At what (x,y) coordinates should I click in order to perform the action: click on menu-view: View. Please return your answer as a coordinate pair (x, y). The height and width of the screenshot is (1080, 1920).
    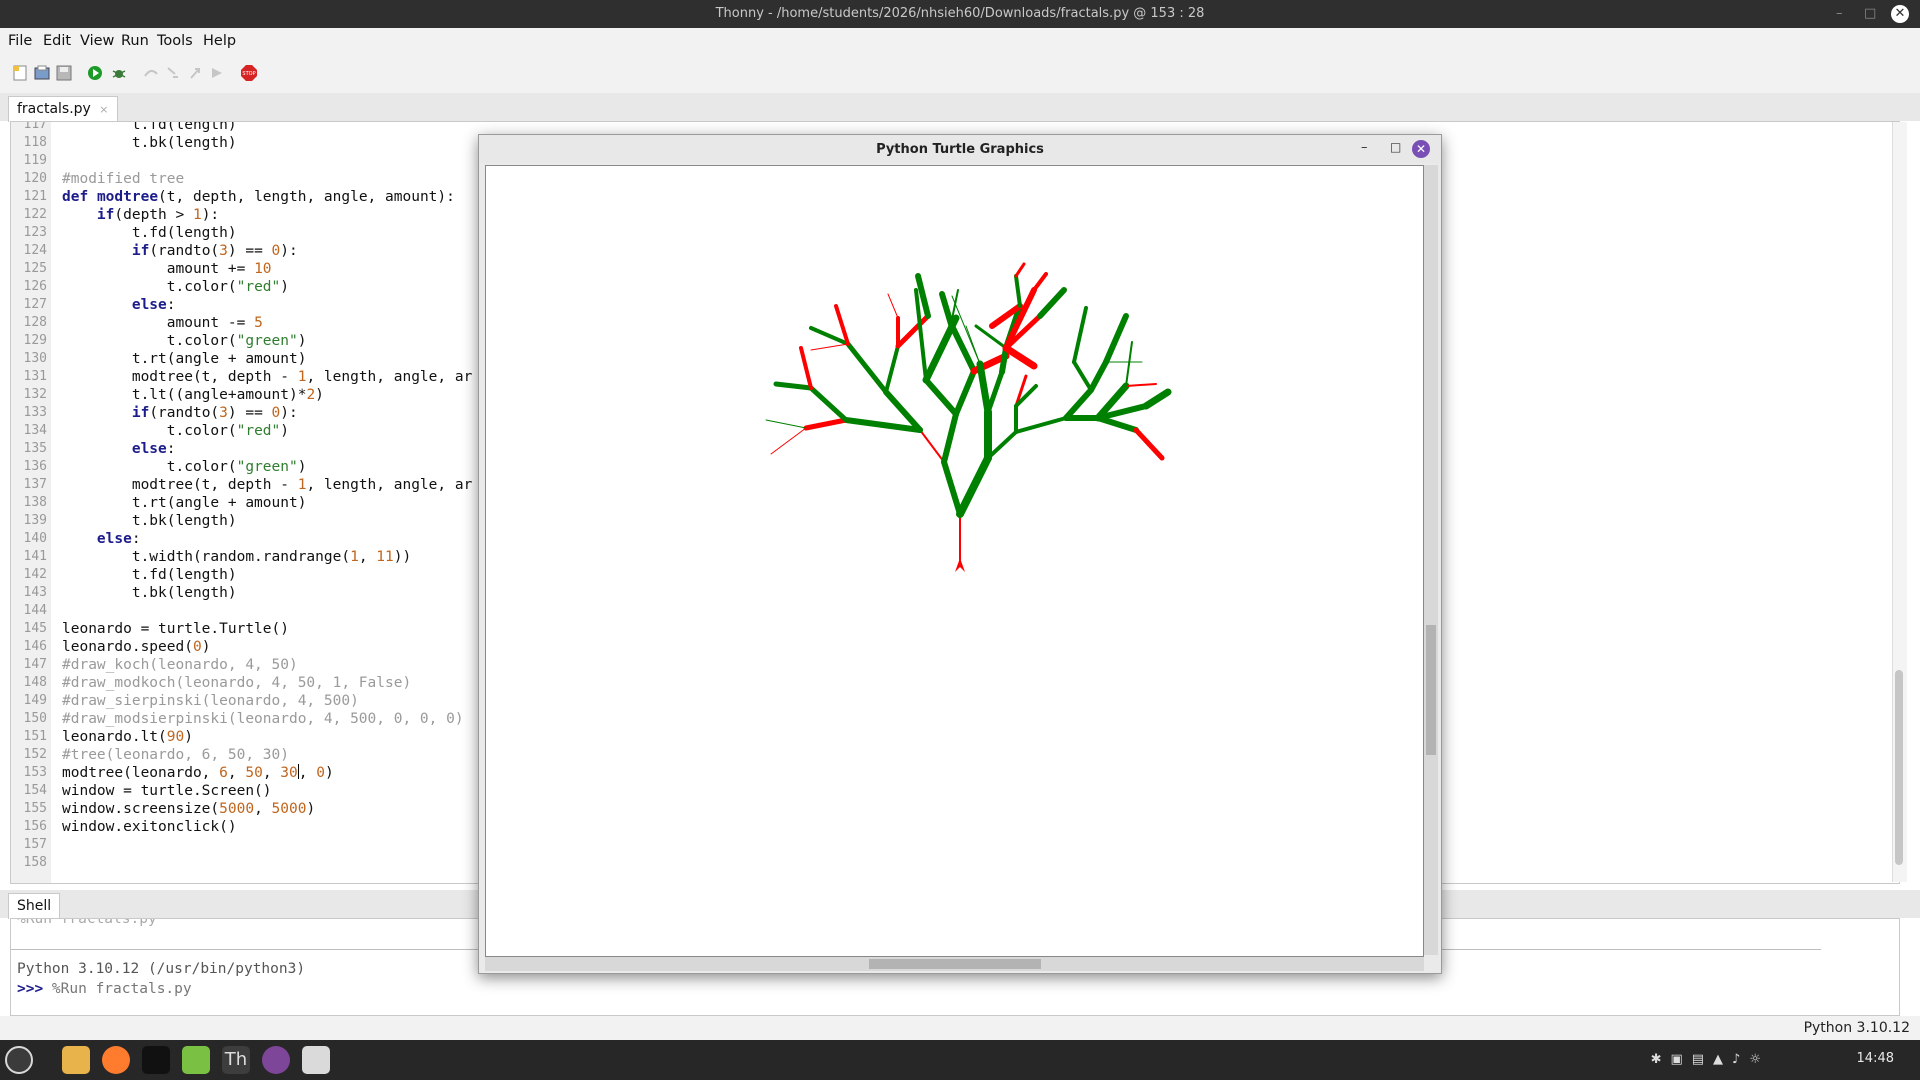
    Looking at the image, I should click on (97, 41).